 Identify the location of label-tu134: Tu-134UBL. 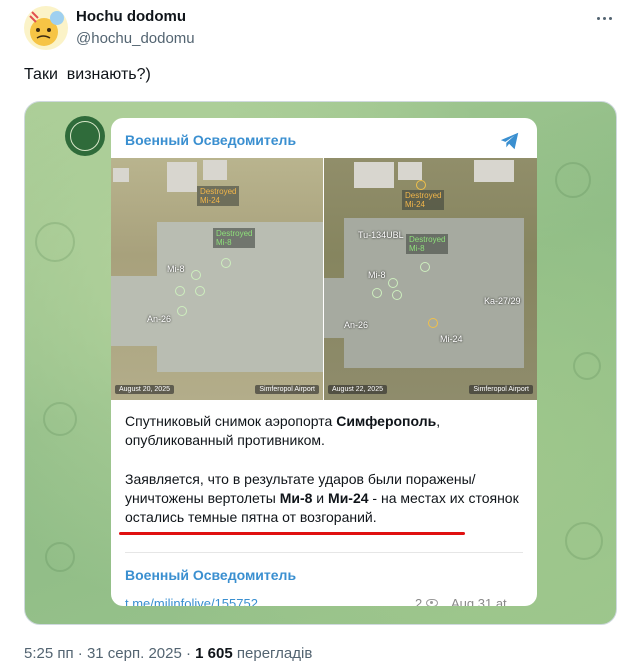
(381, 235).